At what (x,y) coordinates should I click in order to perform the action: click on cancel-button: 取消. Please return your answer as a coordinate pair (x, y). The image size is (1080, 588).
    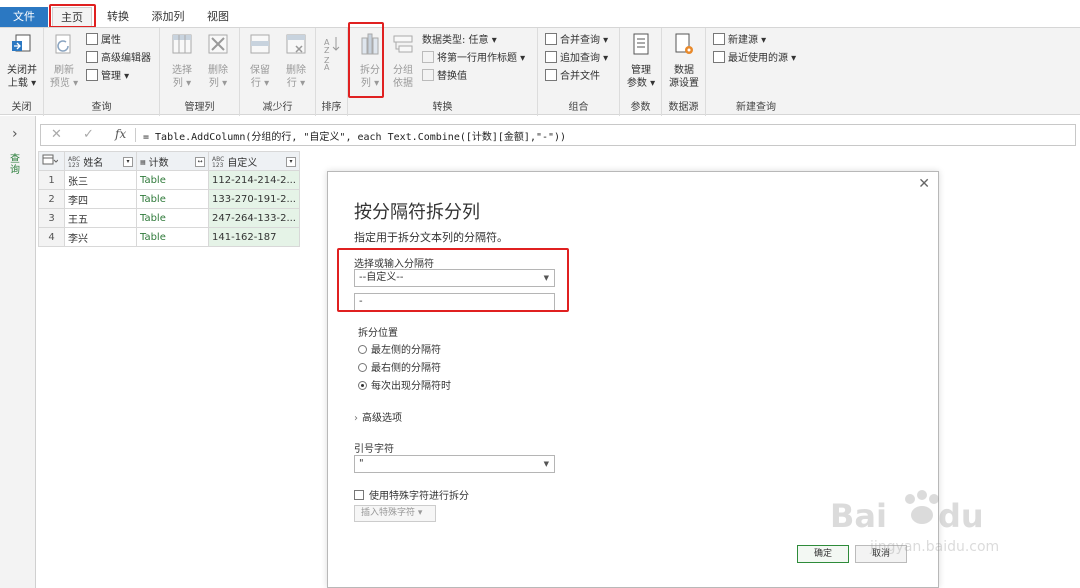
    Looking at the image, I should click on (881, 554).